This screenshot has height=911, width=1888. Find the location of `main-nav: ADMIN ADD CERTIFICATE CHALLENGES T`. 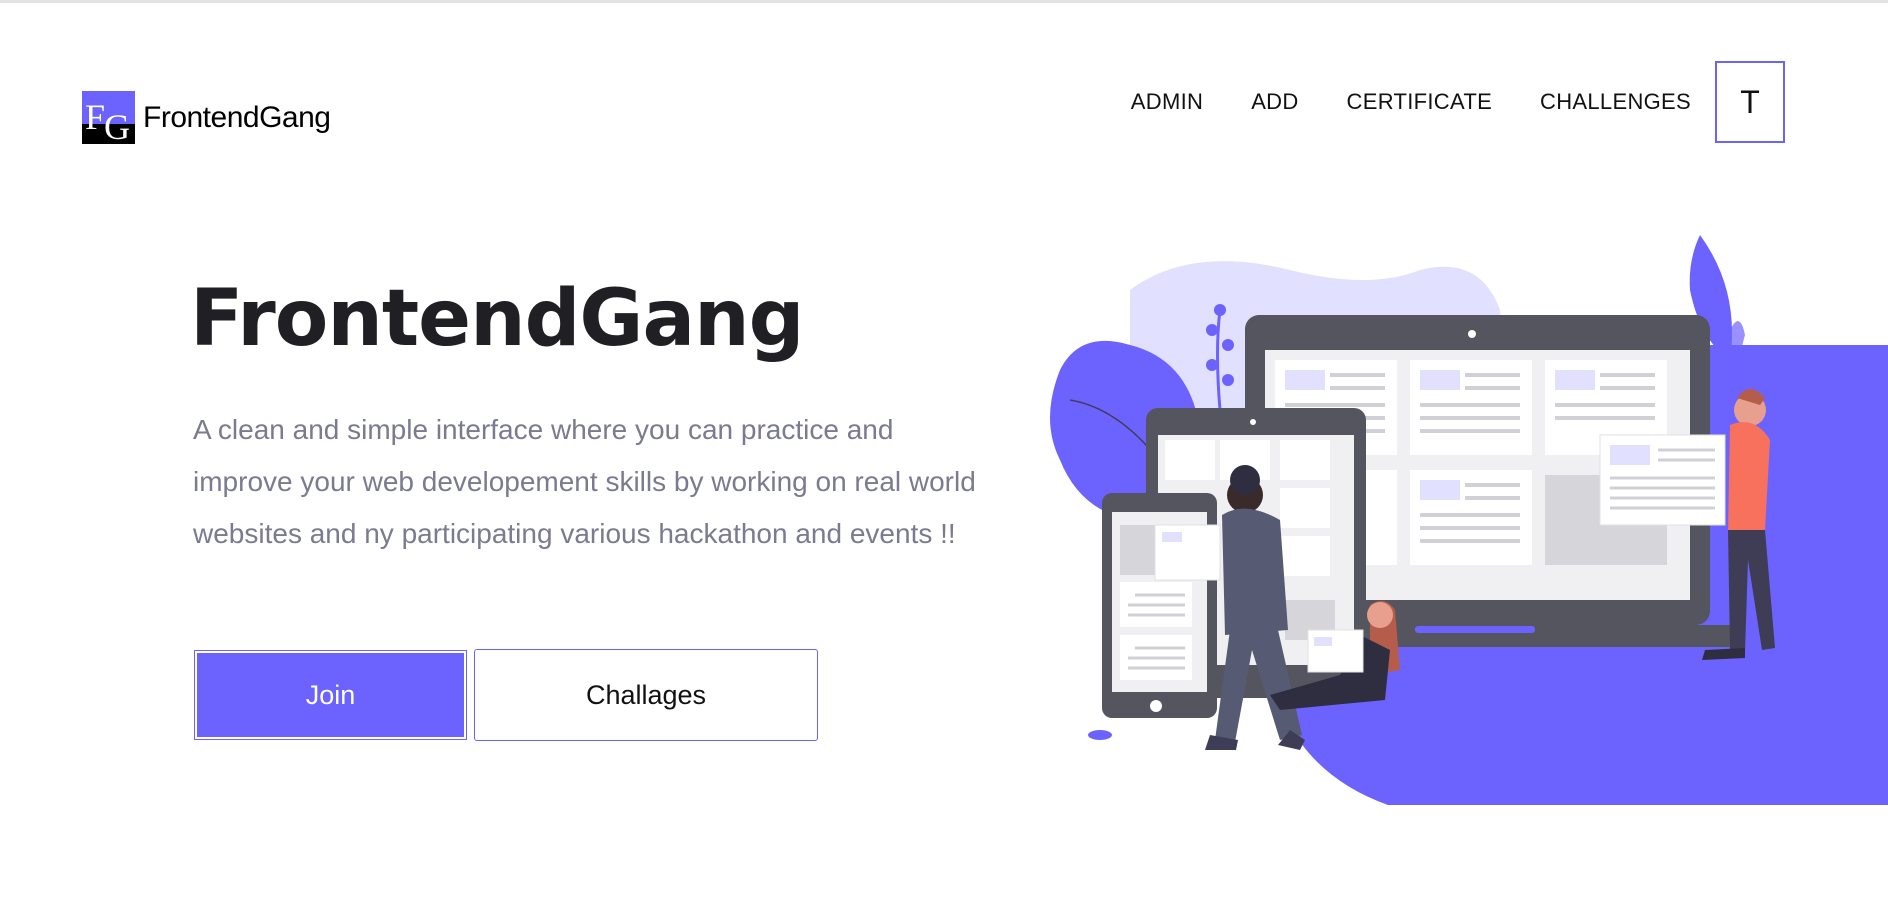

main-nav: ADMIN ADD CERTIFICATE CHALLENGES T is located at coordinates (1458, 102).